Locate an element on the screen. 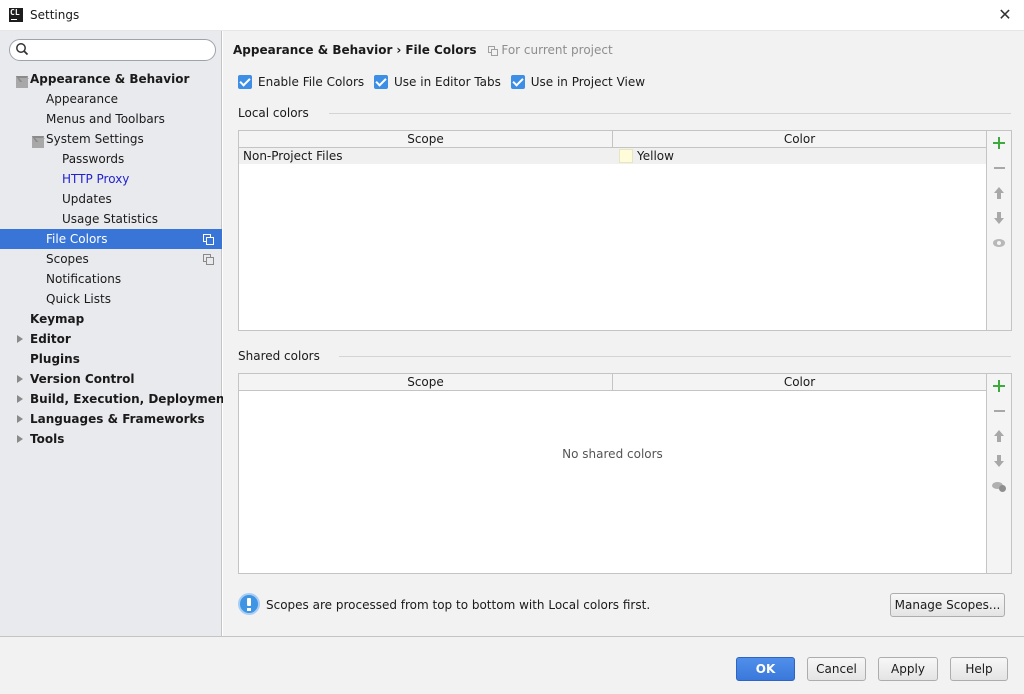  share-icon is located at coordinates (999, 243).